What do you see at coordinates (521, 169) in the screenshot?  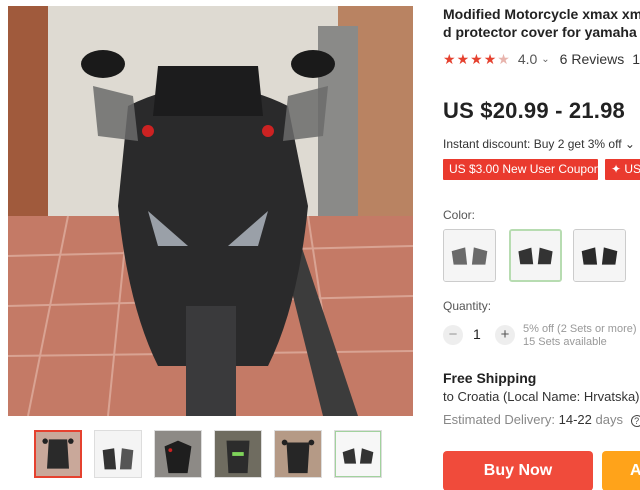 I see `new-user-coupon: US $3.00 New User Coupon` at bounding box center [521, 169].